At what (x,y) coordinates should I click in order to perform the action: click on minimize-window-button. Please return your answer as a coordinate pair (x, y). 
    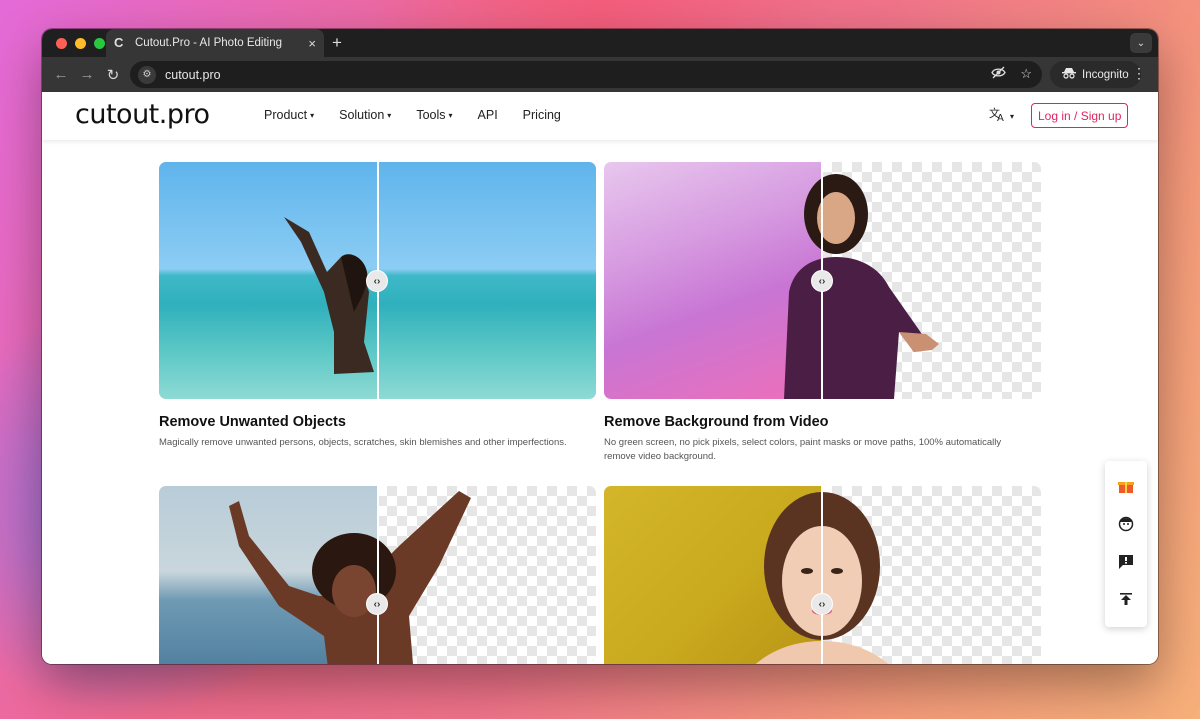
    Looking at the image, I should click on (80, 43).